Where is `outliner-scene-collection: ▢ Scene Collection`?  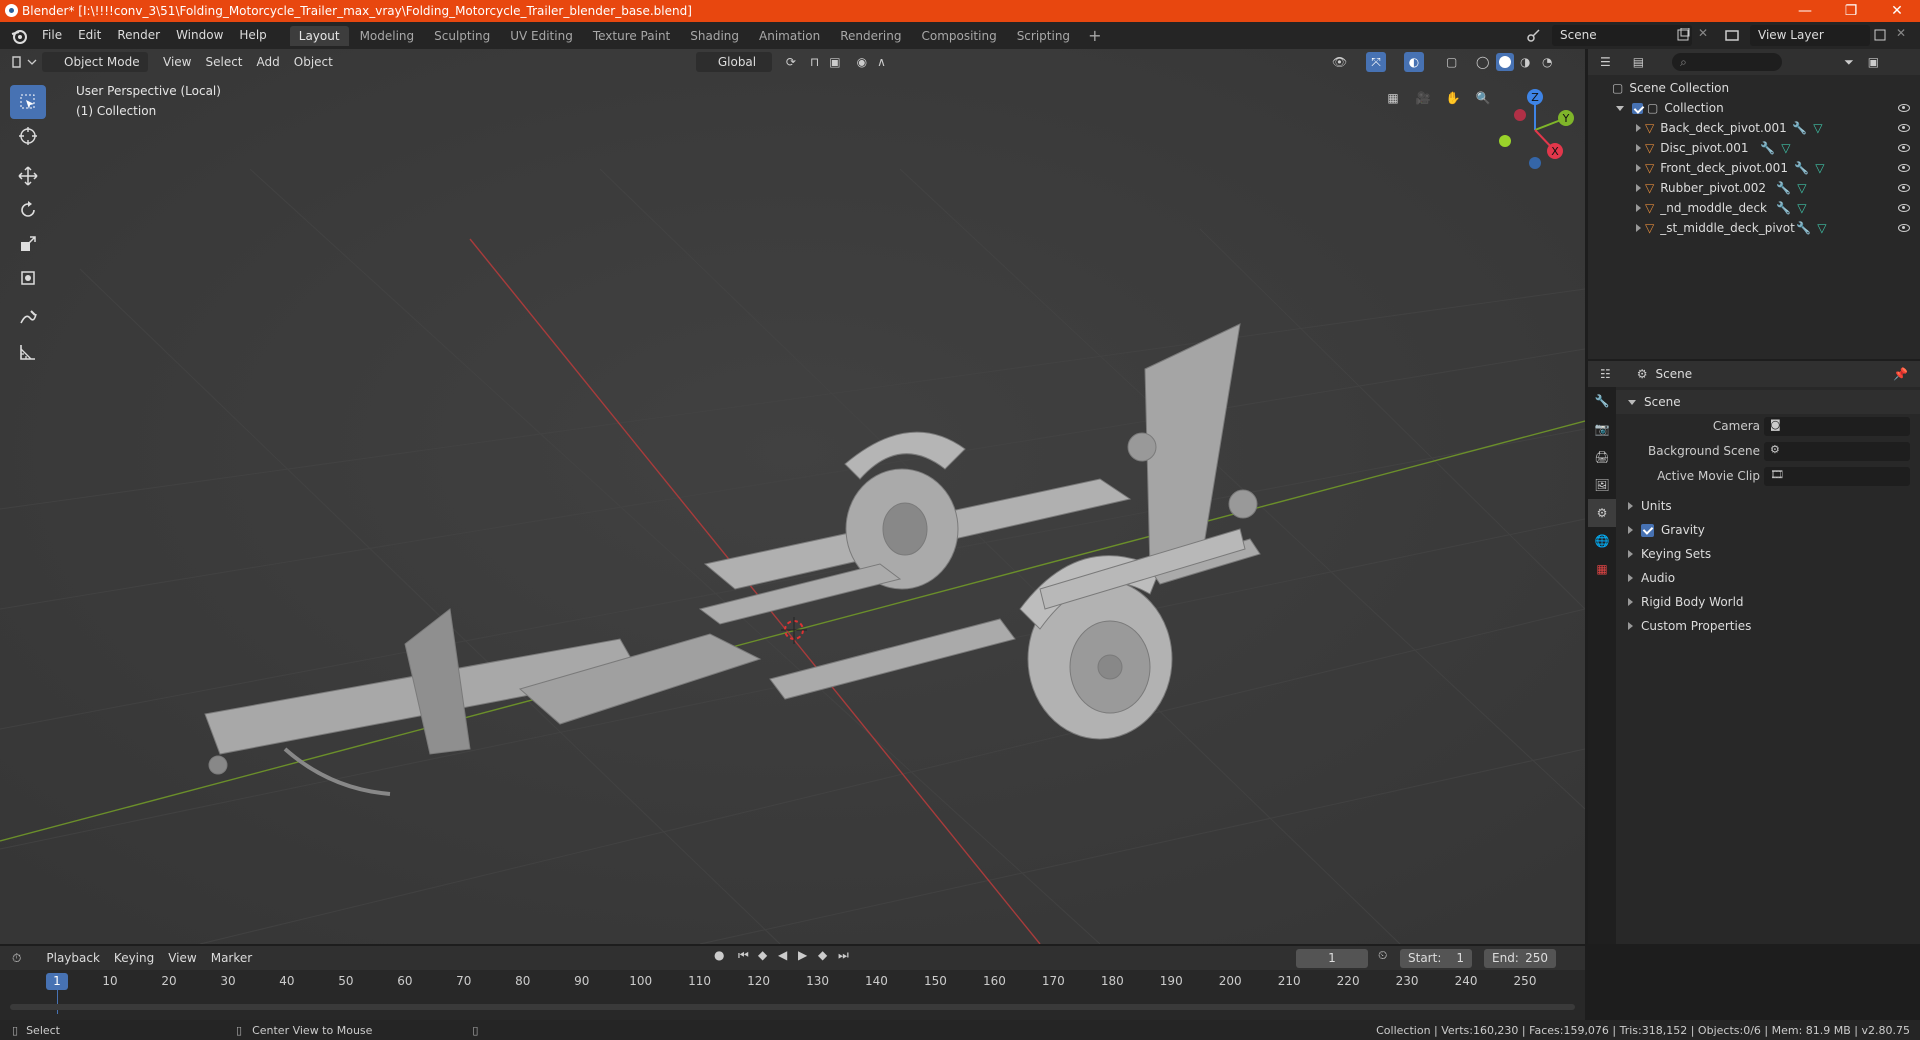
outliner-scene-collection: ▢ Scene Collection is located at coordinates (1754, 88).